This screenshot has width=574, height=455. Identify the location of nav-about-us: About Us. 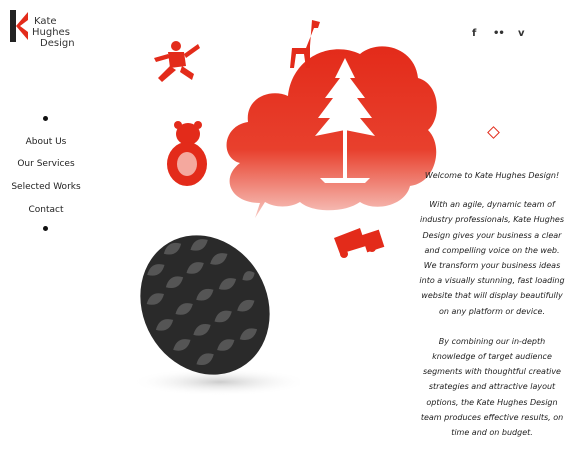
(46, 142).